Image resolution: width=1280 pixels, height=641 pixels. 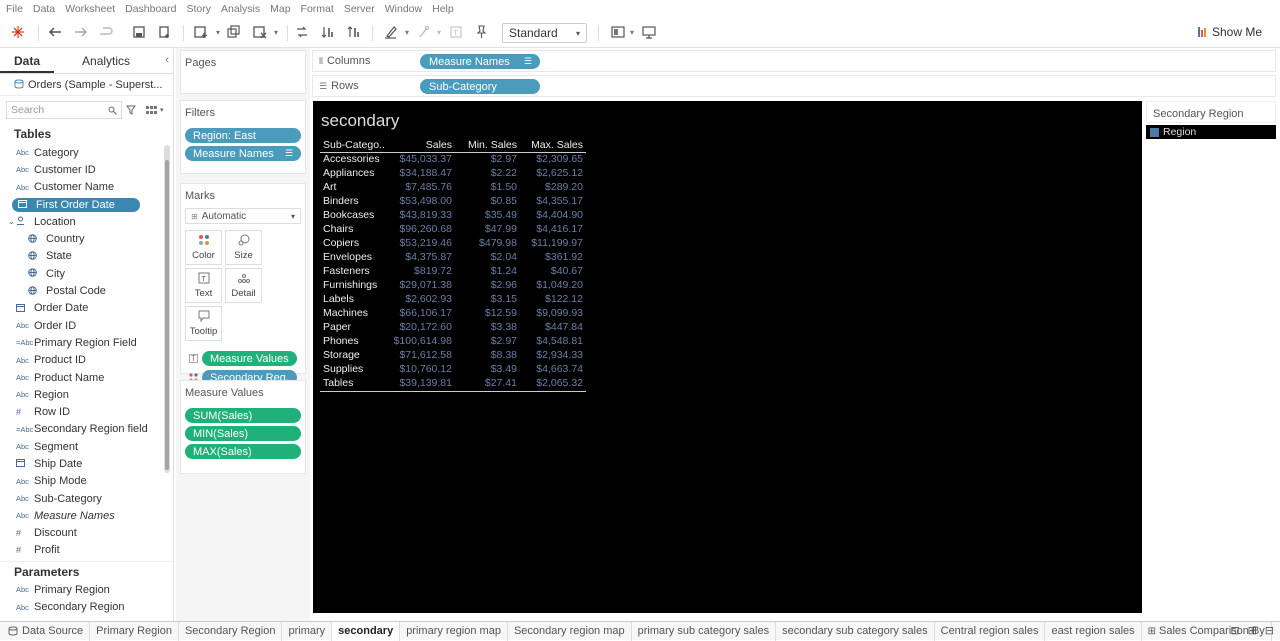 What do you see at coordinates (481, 32) in the screenshot?
I see `pin-axes-icon` at bounding box center [481, 32].